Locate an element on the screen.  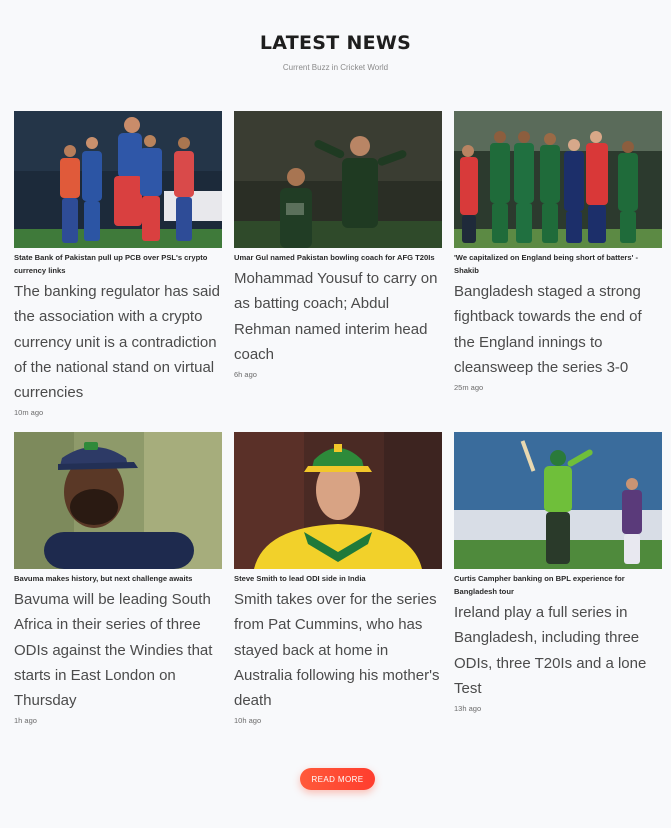
bangladesh-team-huddle-photo is located at coordinates (558, 179).